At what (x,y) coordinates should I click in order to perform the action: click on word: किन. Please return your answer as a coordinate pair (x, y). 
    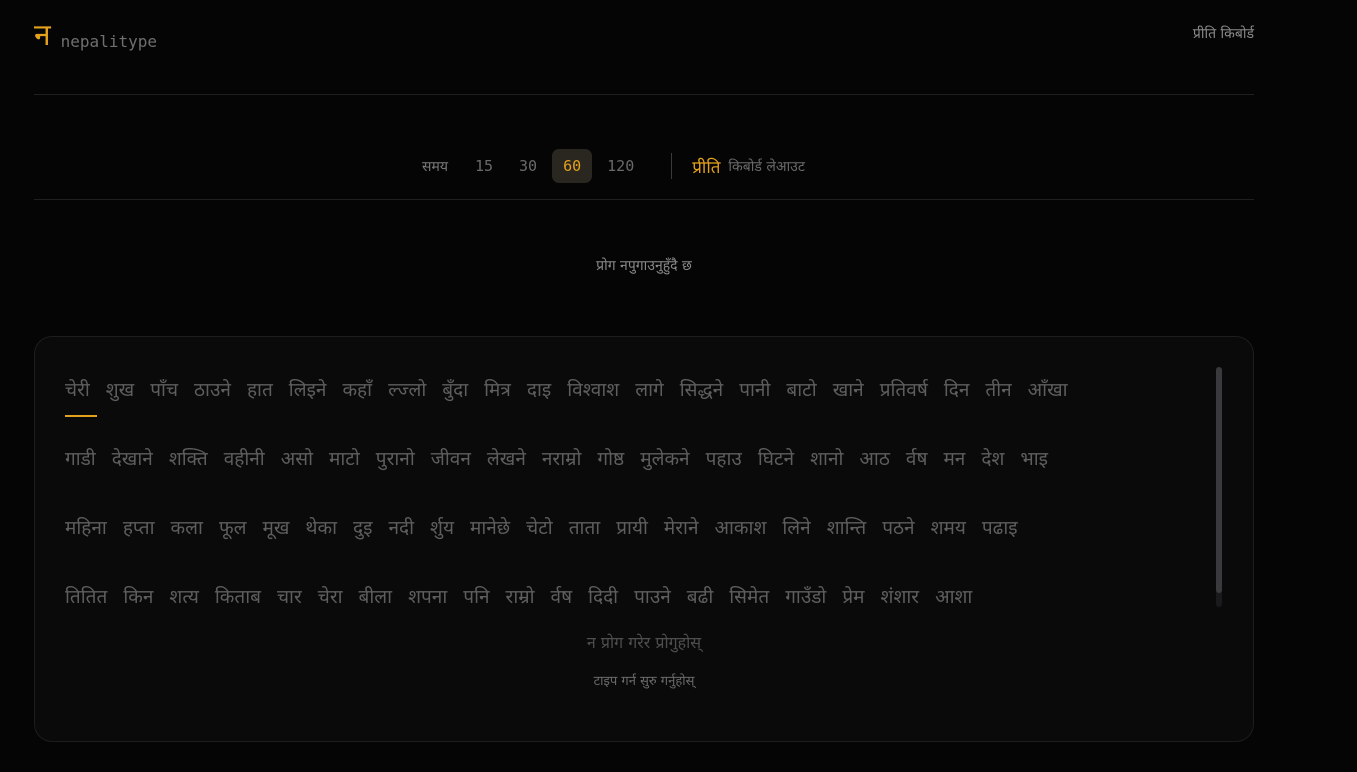
    Looking at the image, I should click on (138, 597).